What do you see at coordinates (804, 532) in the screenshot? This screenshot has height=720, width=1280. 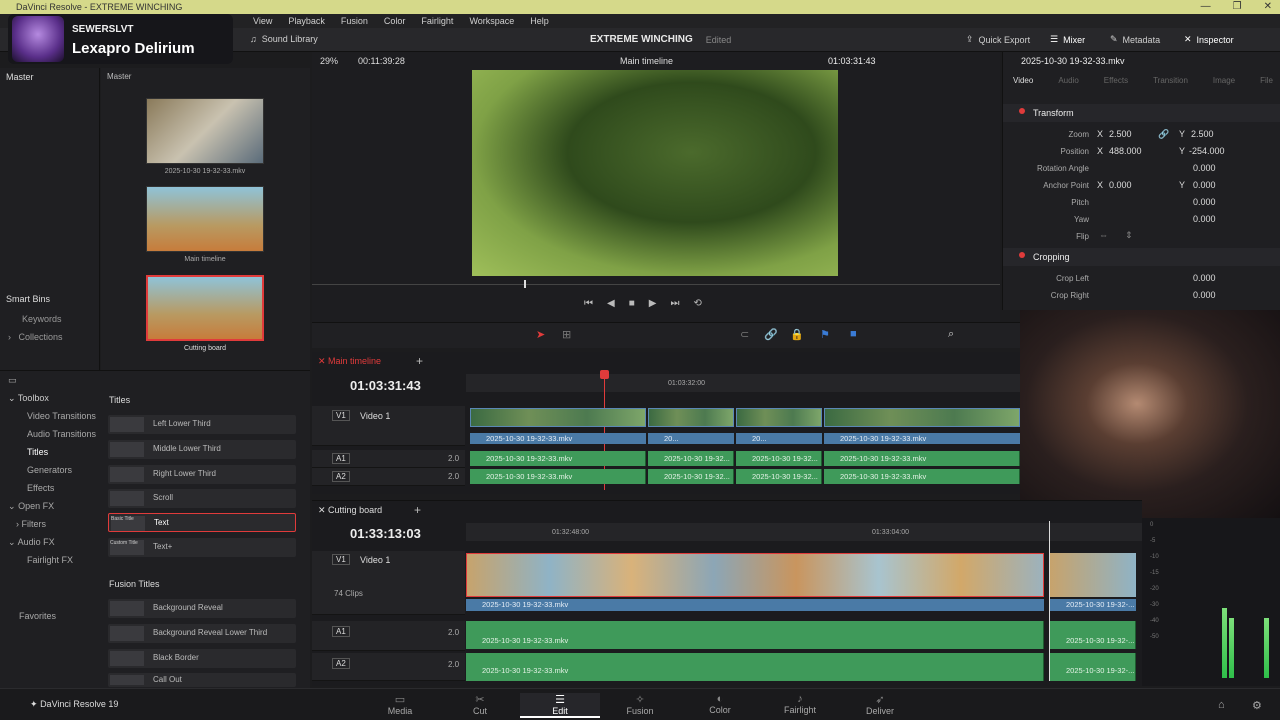 I see `cutting-ruler: 01:32:48:00 01:33:04:00` at bounding box center [804, 532].